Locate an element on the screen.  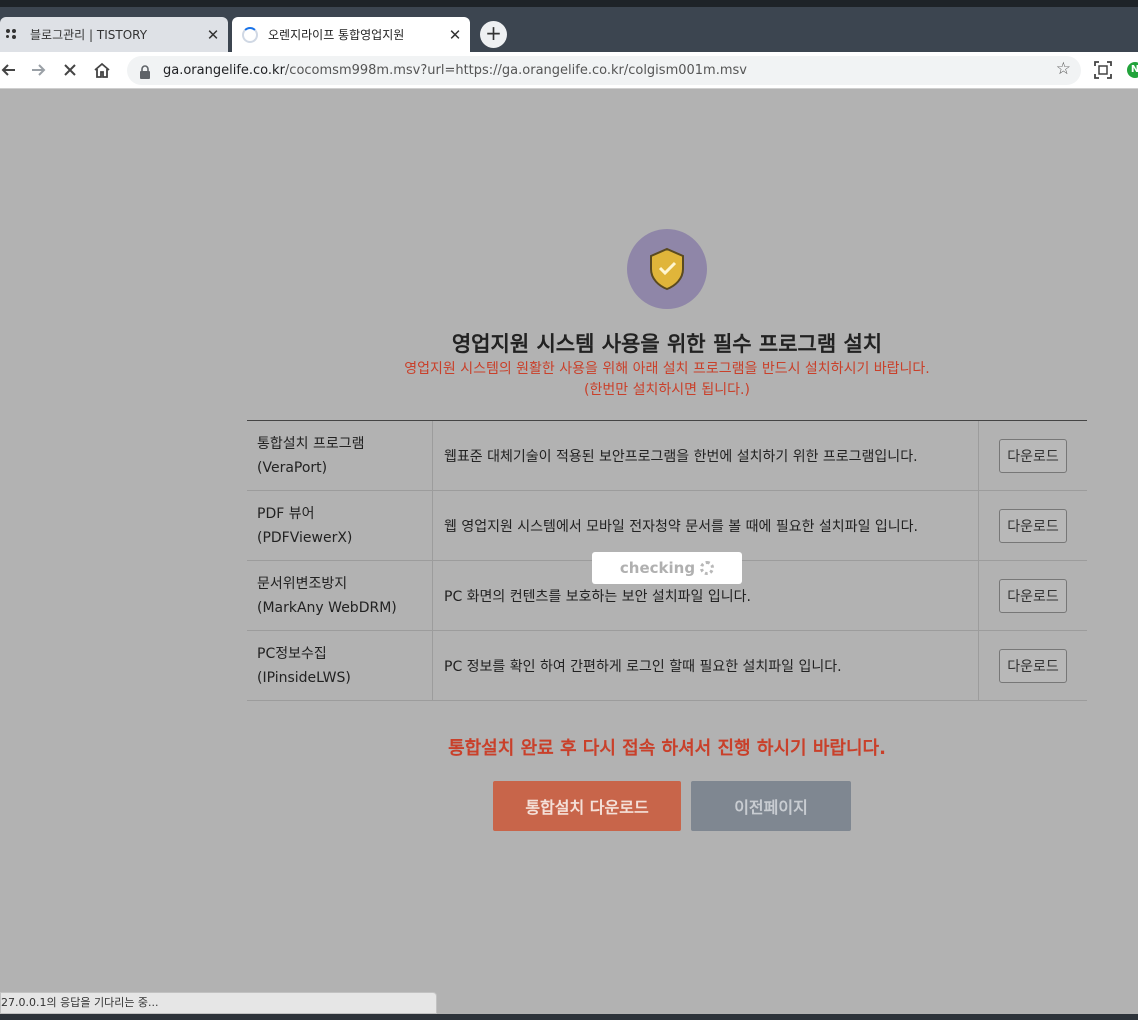
url-host: ga.orangelife.co.kr is located at coordinates (224, 70).